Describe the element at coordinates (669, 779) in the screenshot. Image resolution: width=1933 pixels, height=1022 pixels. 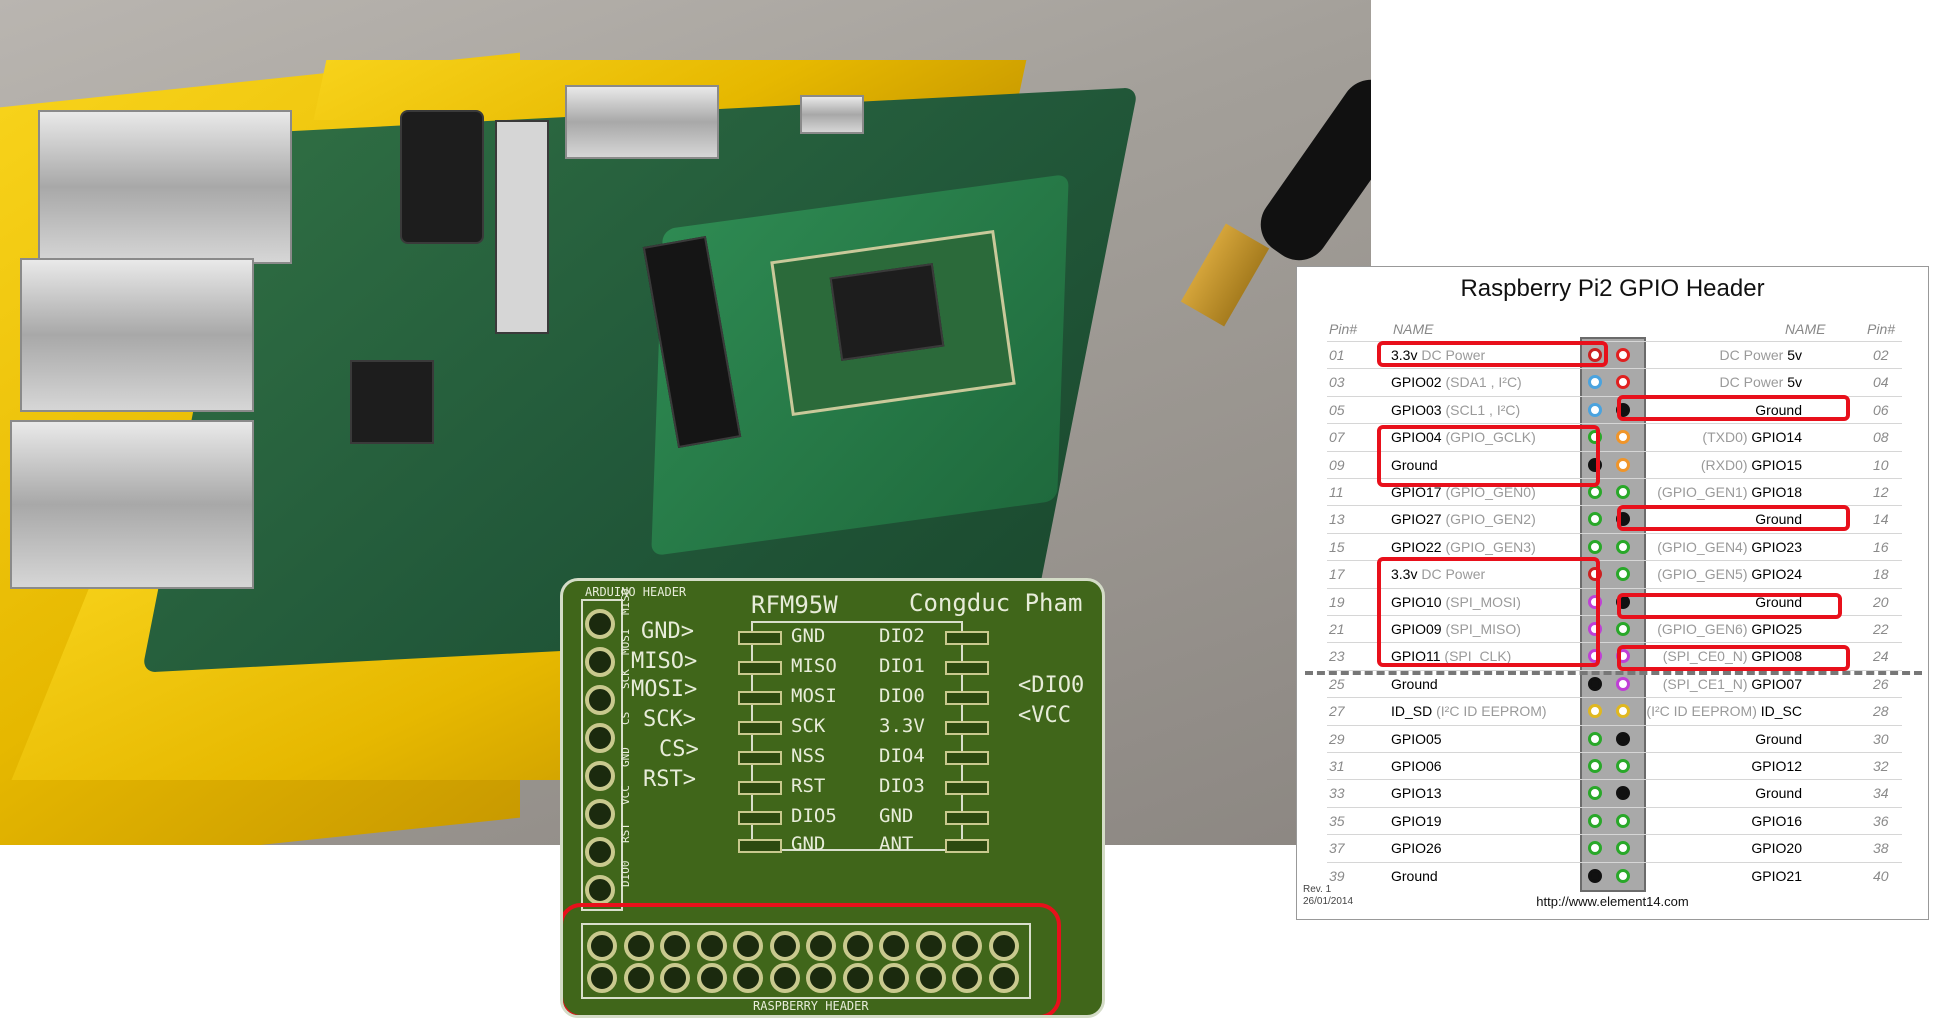
I see `signal-arrow-label: RST>` at that location.